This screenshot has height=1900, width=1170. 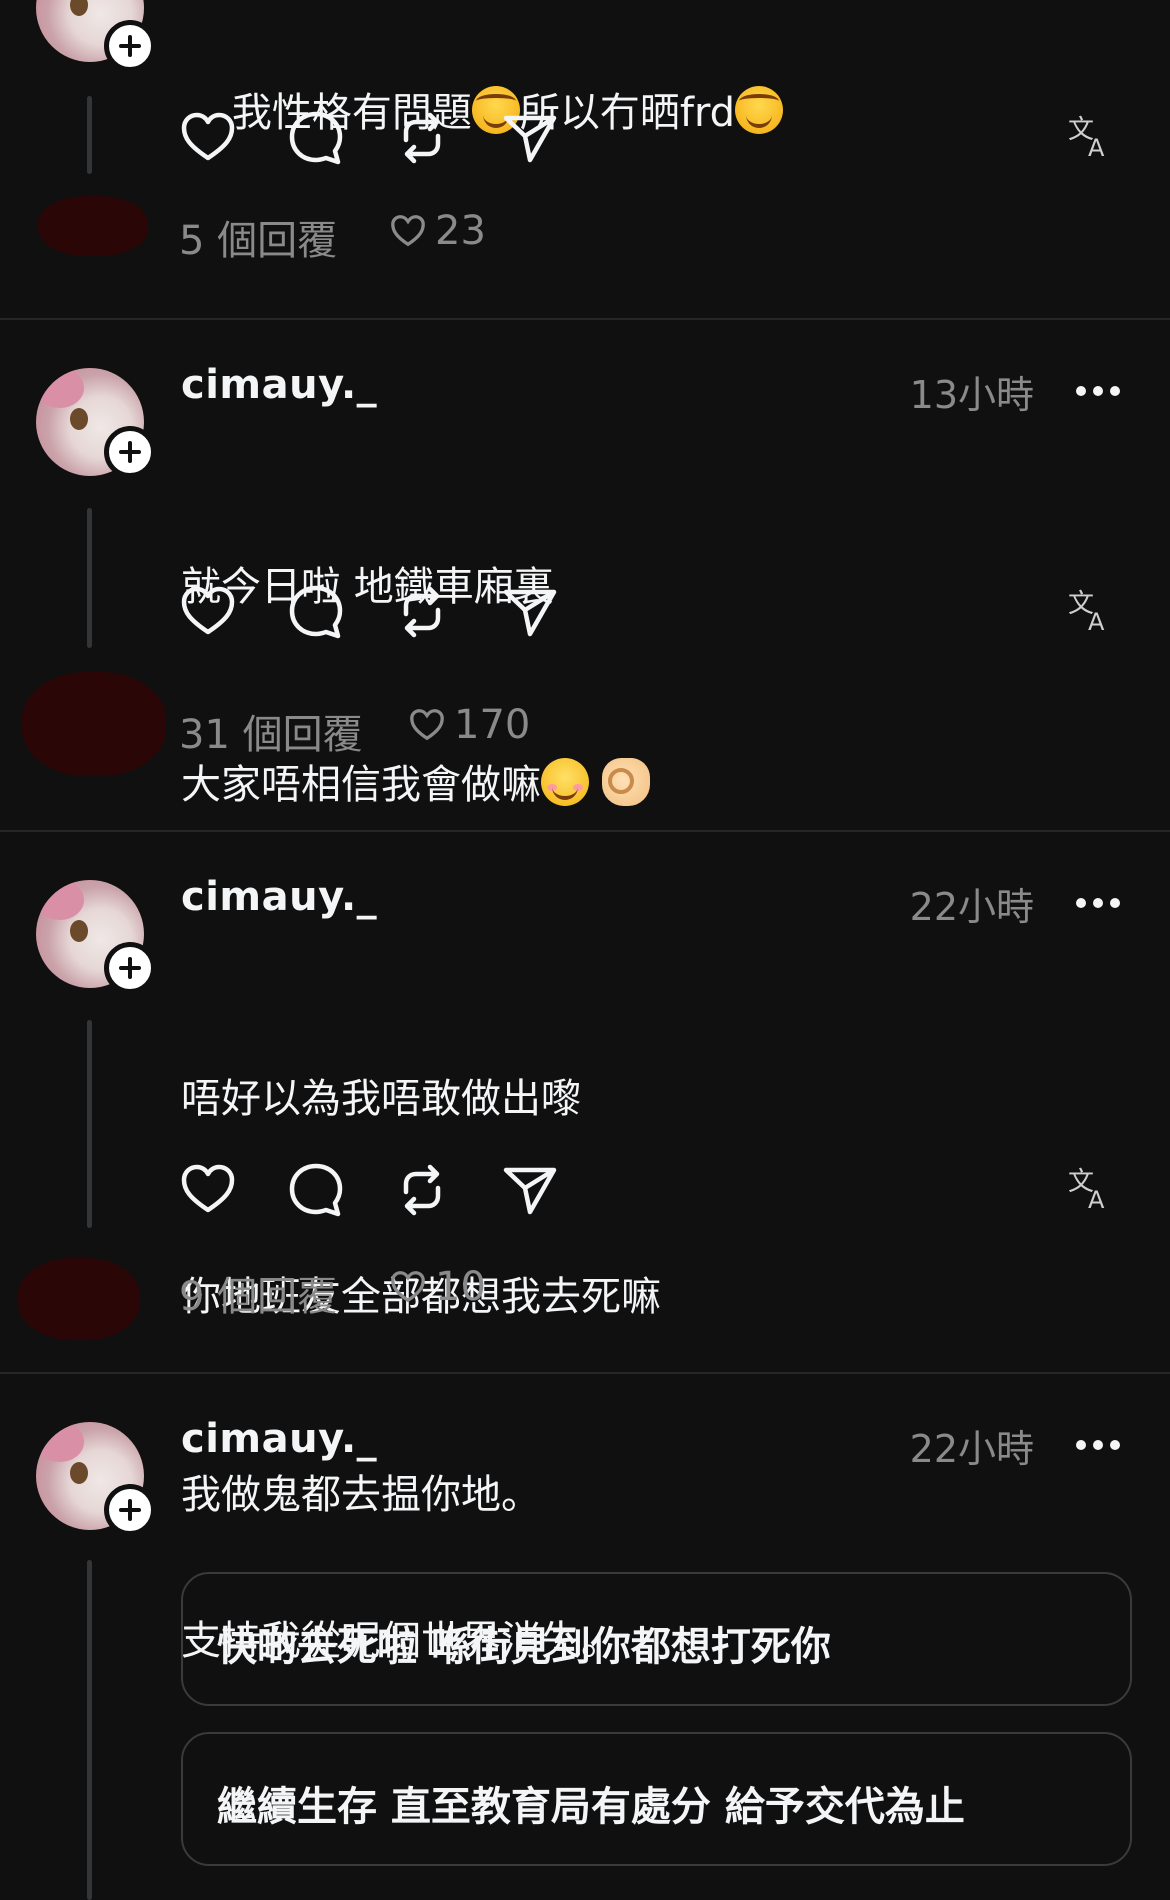 What do you see at coordinates (759, 110) in the screenshot?
I see `laughing-tears-emoji-icon` at bounding box center [759, 110].